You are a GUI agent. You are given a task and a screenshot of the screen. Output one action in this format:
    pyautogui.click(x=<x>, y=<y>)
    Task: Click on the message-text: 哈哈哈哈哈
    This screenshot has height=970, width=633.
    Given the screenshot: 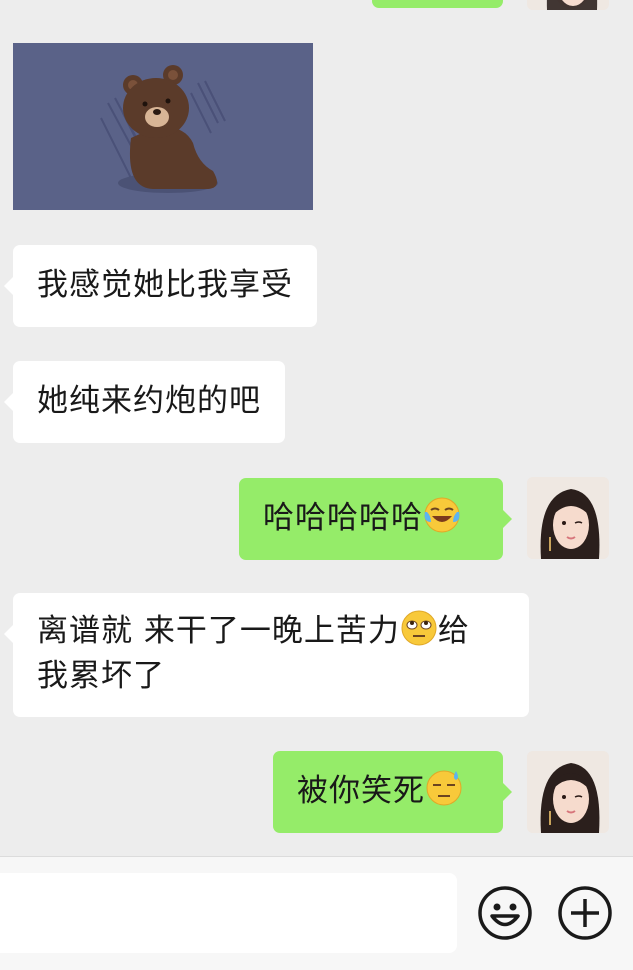 What is the action you would take?
    pyautogui.click(x=343, y=518)
    